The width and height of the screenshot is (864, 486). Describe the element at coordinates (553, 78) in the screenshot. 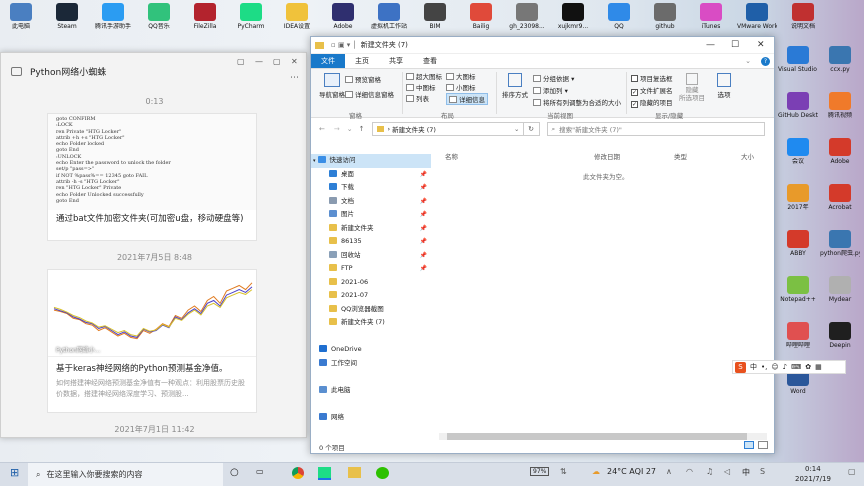

I see `group-by-button: 分组依据 ▾` at that location.